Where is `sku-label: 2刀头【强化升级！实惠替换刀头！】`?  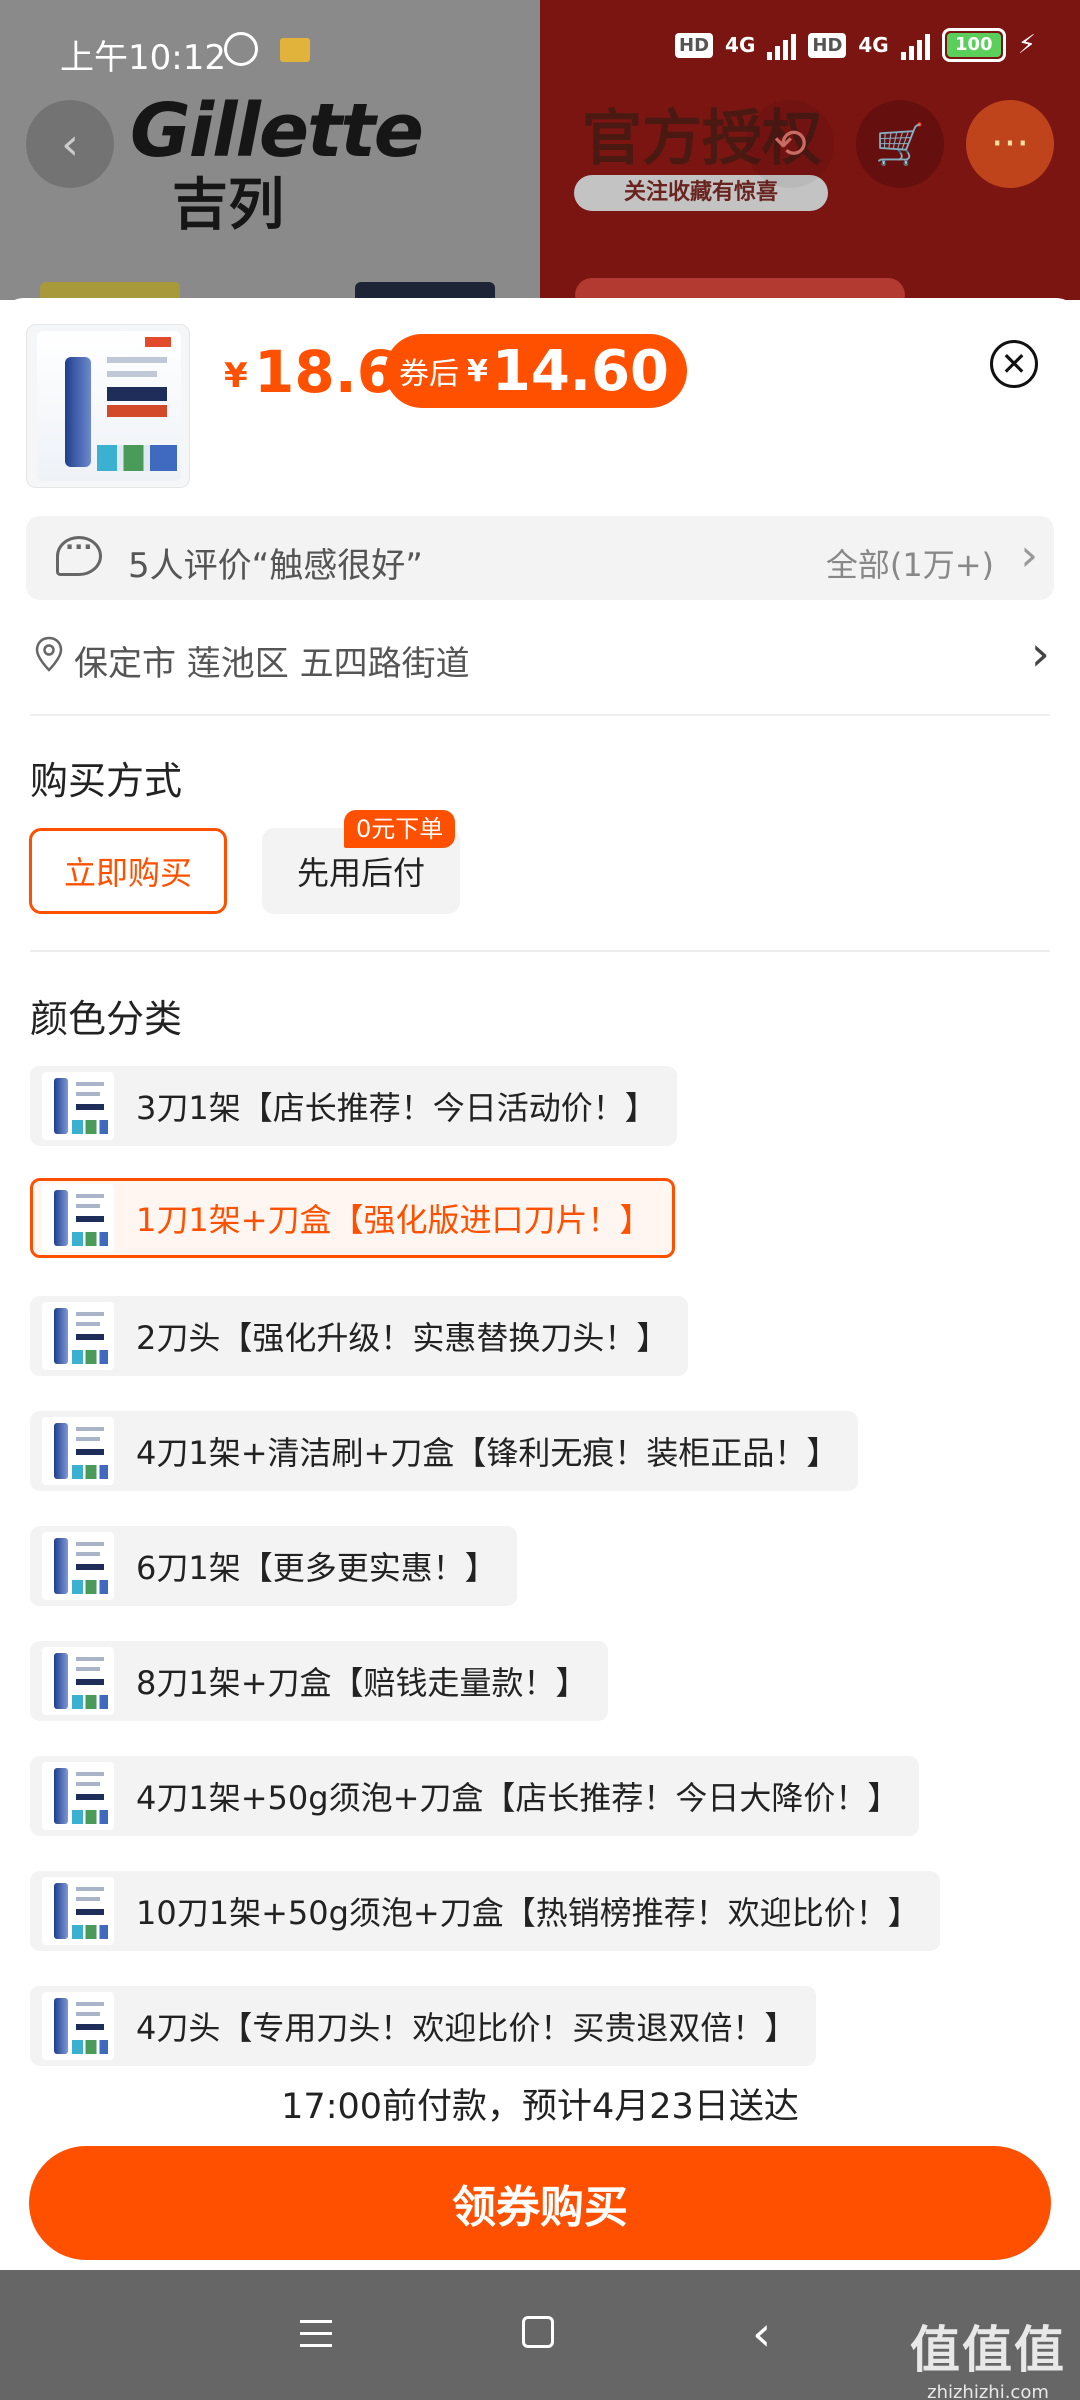
sku-label: 2刀头【强化升级！实惠替换刀头！】 is located at coordinates (402, 1338).